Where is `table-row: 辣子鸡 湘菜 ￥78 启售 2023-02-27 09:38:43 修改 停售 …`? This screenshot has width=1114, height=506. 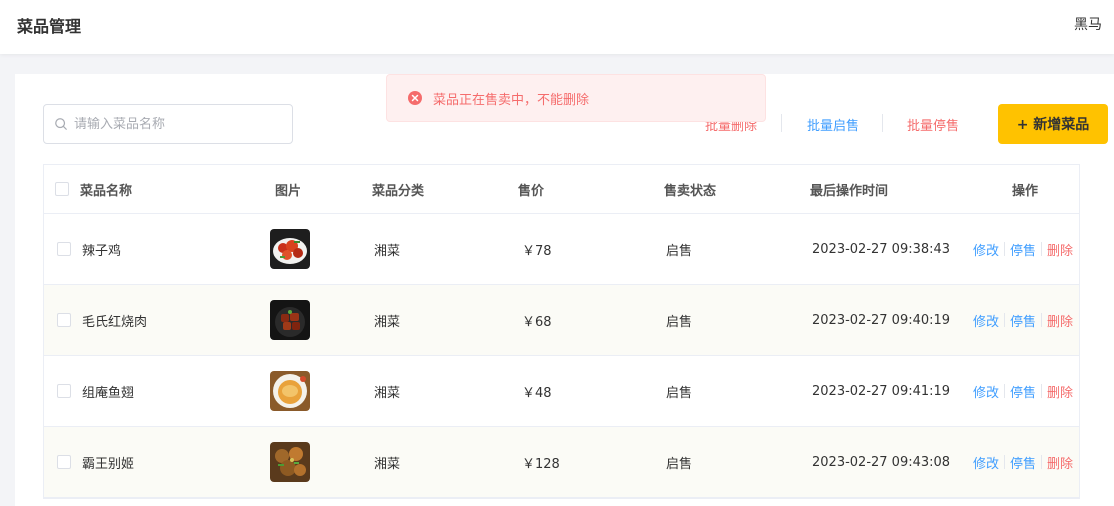 table-row: 辣子鸡 湘菜 ￥78 启售 2023-02-27 09:38:43 修改 停售 … is located at coordinates (561, 249).